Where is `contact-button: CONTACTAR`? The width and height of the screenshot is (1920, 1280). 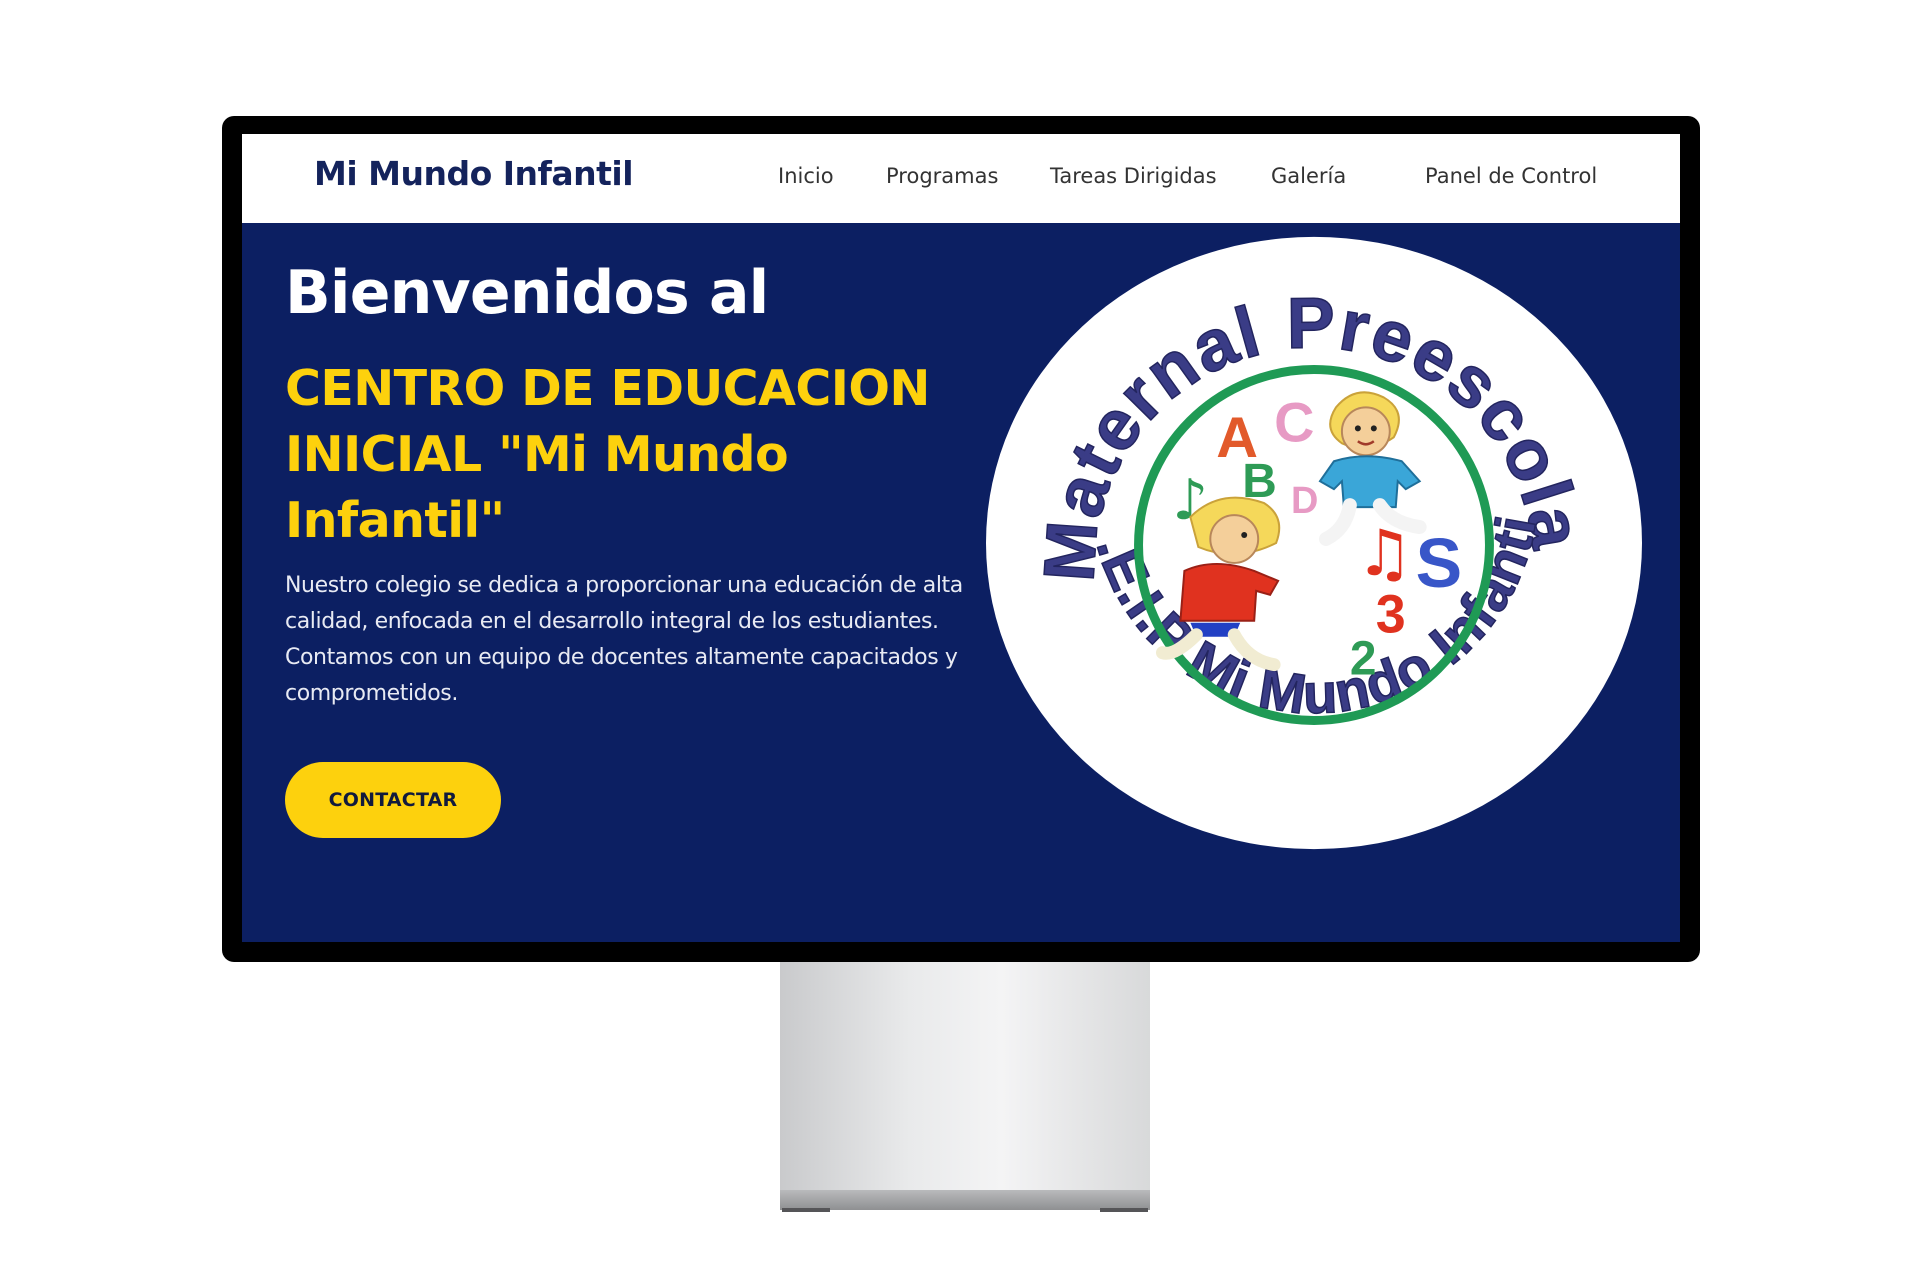
contact-button: CONTACTAR is located at coordinates (393, 800).